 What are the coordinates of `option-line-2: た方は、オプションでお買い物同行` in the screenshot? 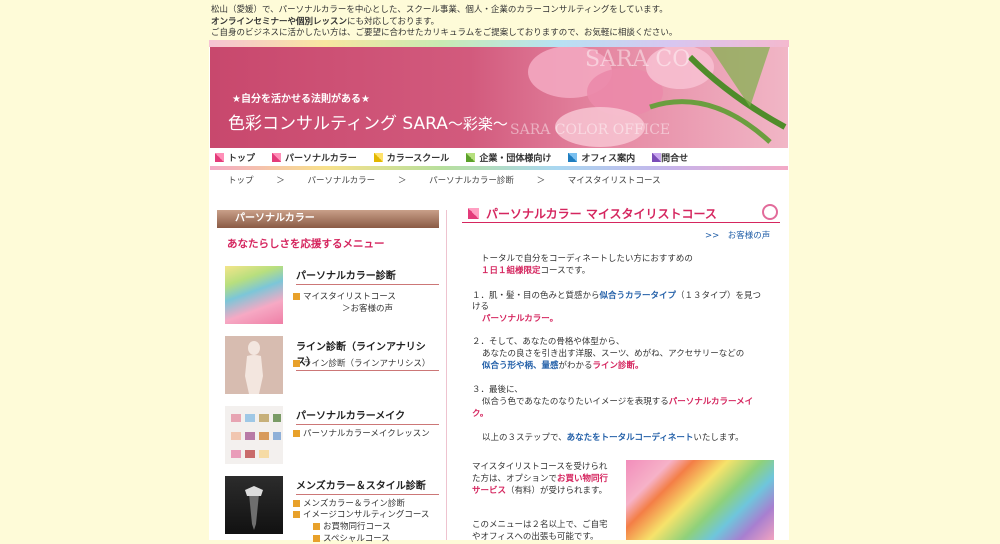 It's located at (540, 480).